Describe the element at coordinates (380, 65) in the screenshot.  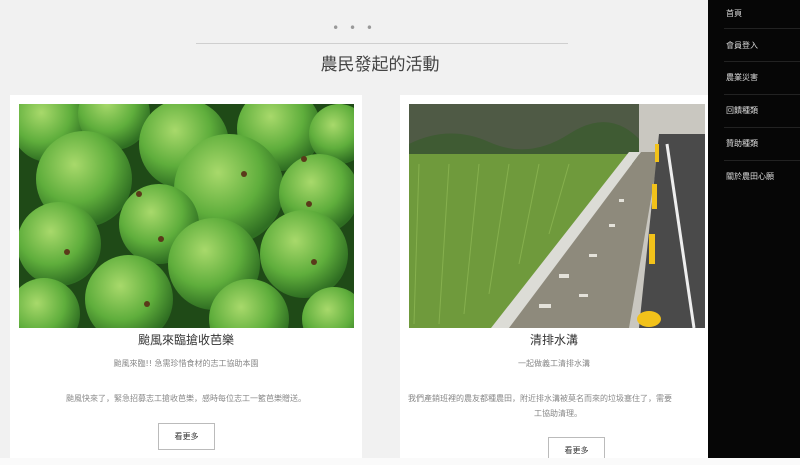
I see `section-title: 農民發起的活動` at that location.